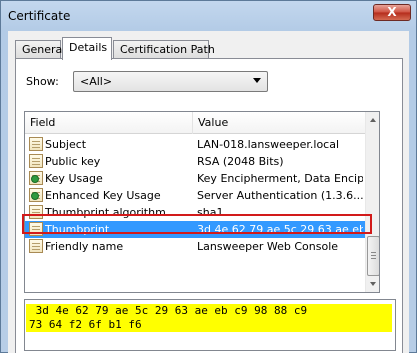  I want to click on list-item: Subject LAN-018.lansweeper.local, so click(195, 144).